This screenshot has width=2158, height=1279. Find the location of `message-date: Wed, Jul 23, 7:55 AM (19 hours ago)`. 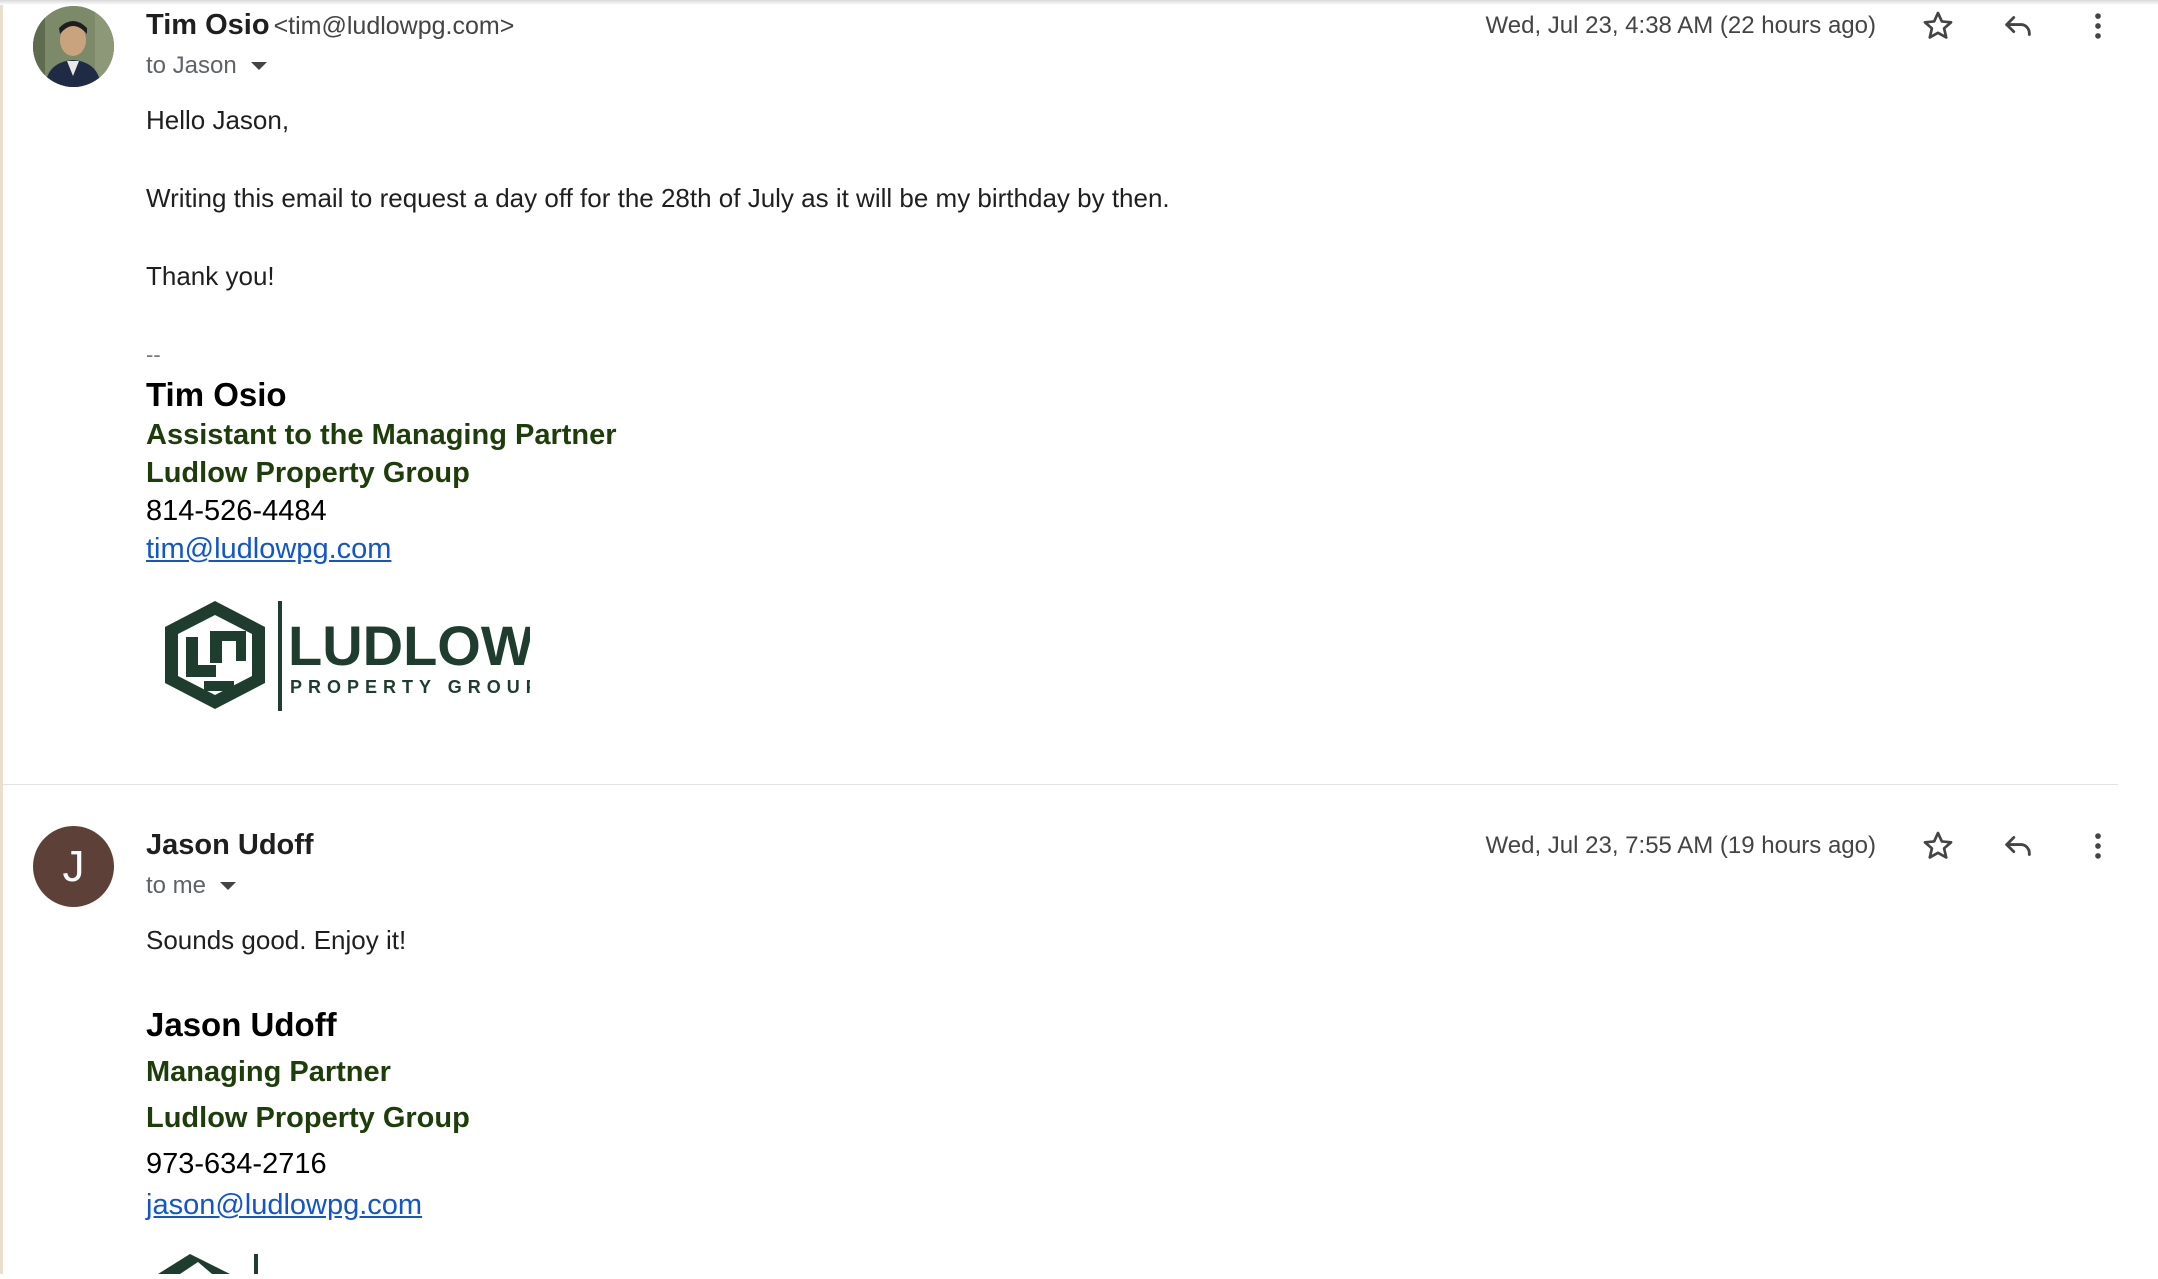

message-date: Wed, Jul 23, 7:55 AM (19 hours ago) is located at coordinates (1680, 845).